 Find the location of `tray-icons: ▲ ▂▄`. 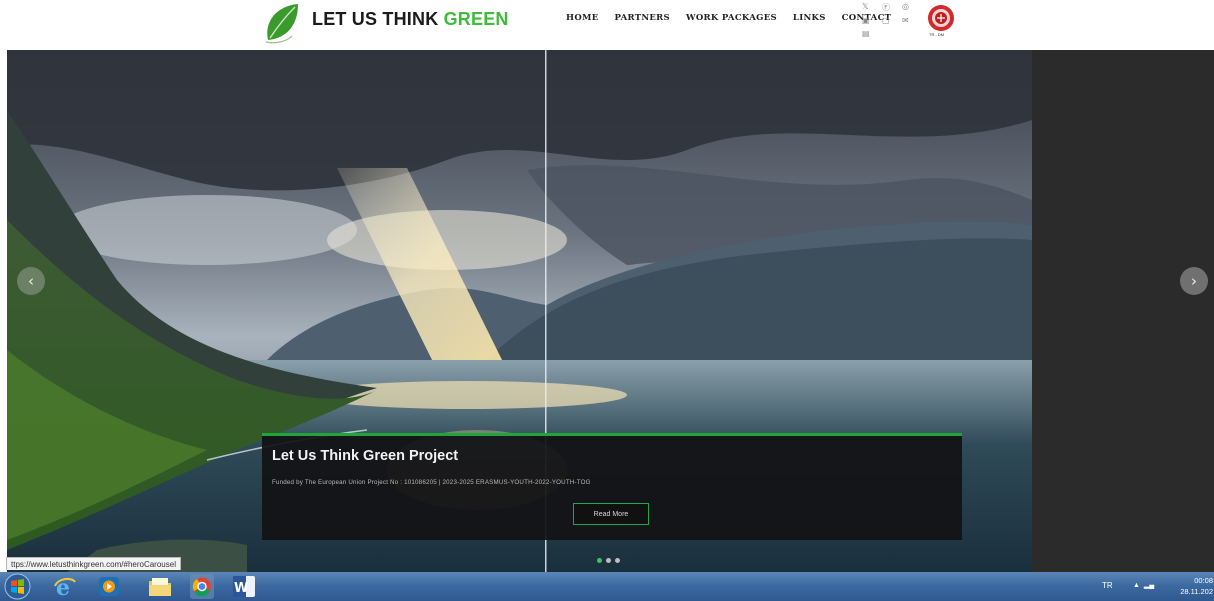

tray-icons: ▲ ▂▄ is located at coordinates (1143, 585).